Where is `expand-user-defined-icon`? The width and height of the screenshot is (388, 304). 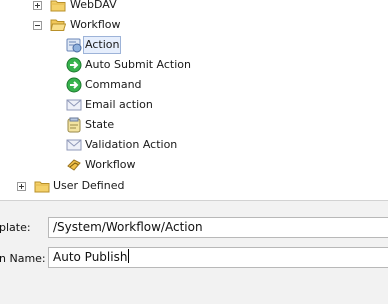
expand-user-defined-icon is located at coordinates (21, 186).